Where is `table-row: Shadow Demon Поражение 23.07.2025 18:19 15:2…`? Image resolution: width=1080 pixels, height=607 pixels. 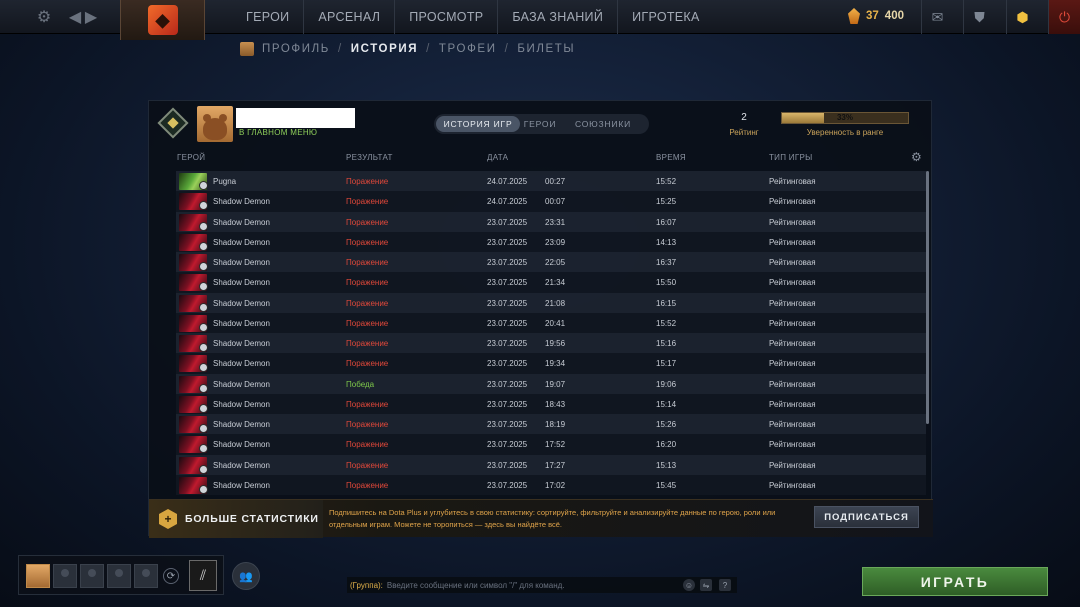 table-row: Shadow Demon Поражение 23.07.2025 18:19 15:2… is located at coordinates (551, 424).